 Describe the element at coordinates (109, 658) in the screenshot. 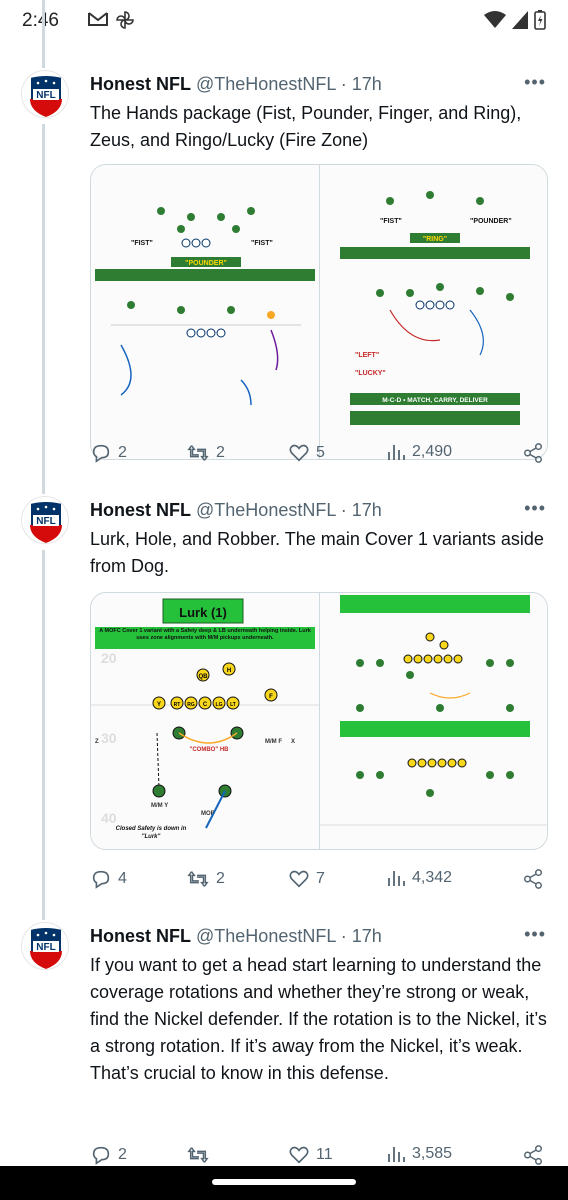

I see `yard-label-20: 20` at that location.